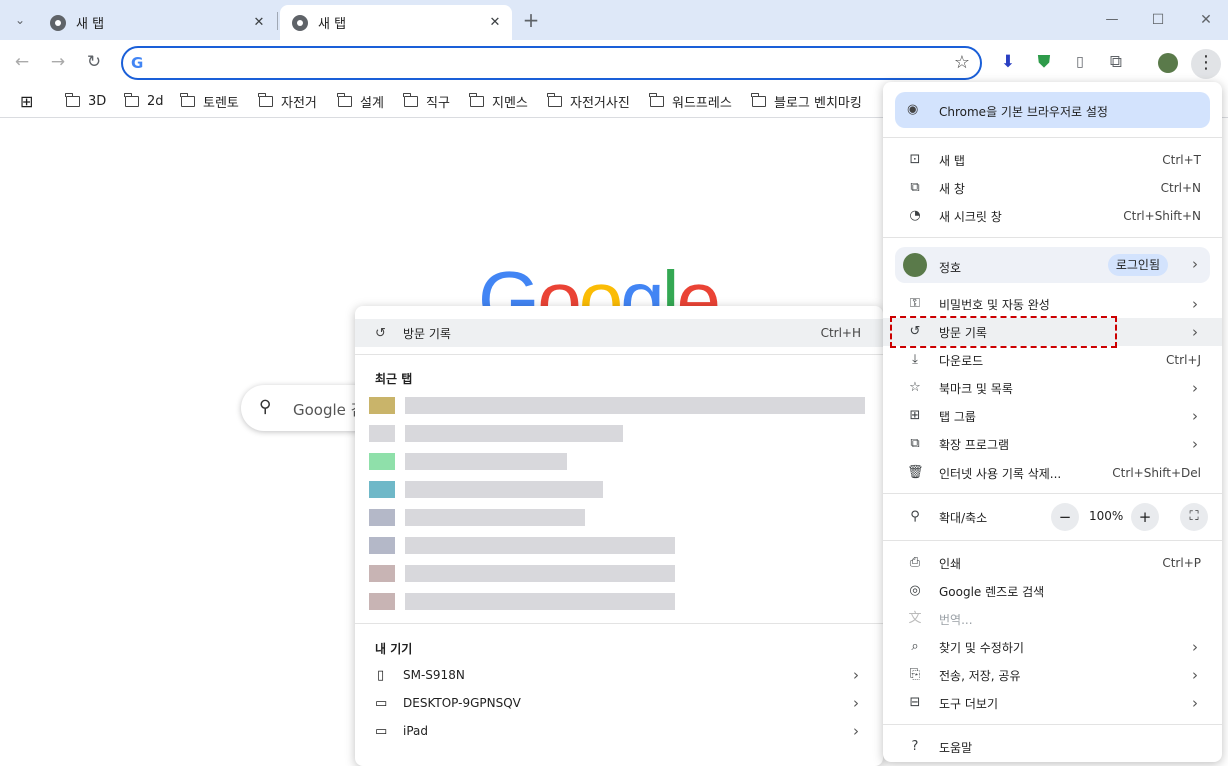 The image size is (1228, 766). I want to click on menu-bookmarks: ☆ 북마크 및 목록 ›, so click(1052, 388).